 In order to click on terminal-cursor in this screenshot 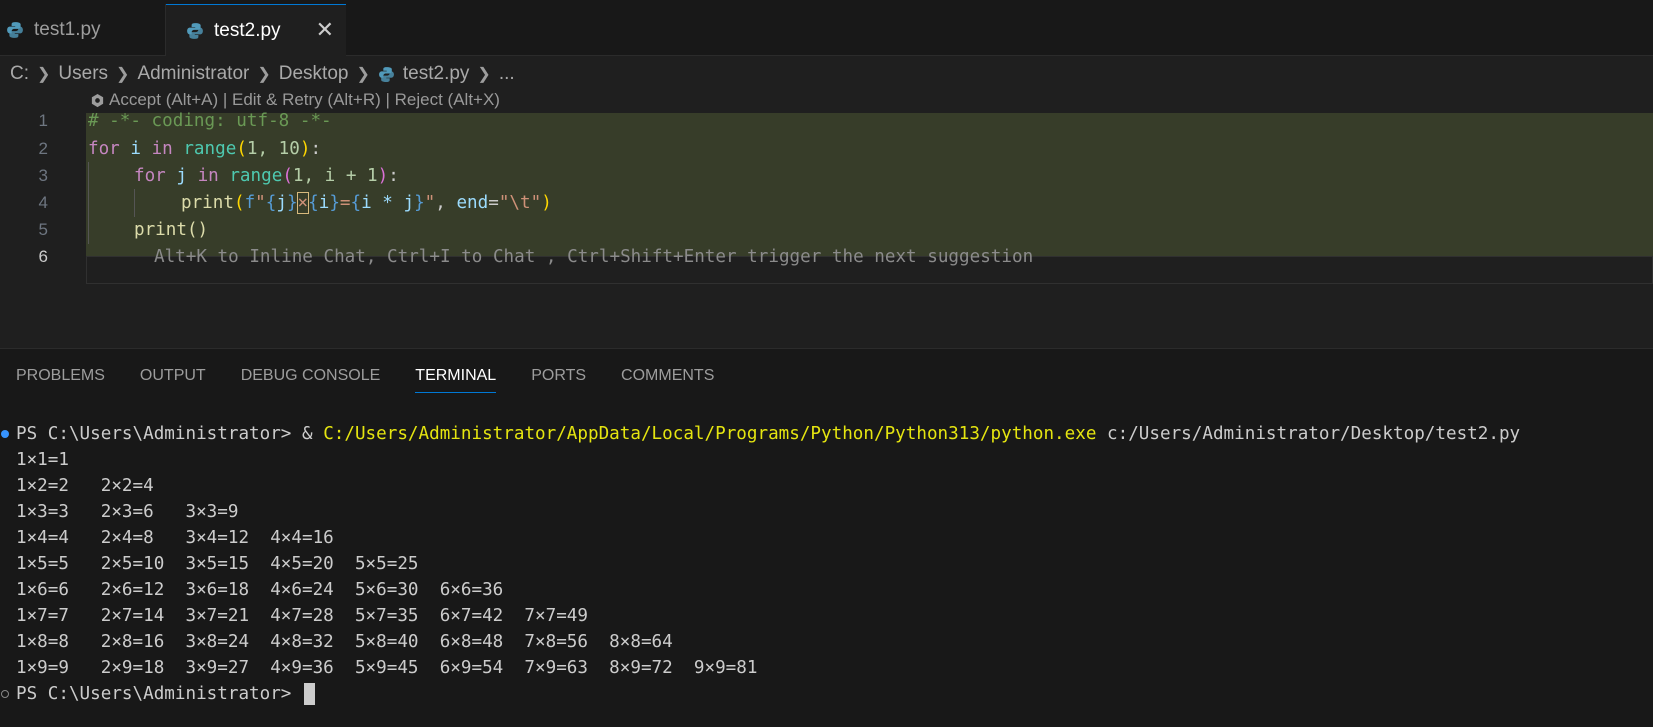, I will do `click(309, 694)`.